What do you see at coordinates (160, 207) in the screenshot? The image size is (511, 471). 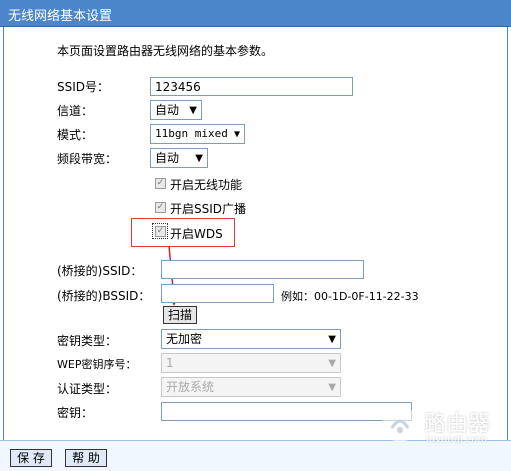 I see `enable-ssid-broadcast-checkbox: ✓` at bounding box center [160, 207].